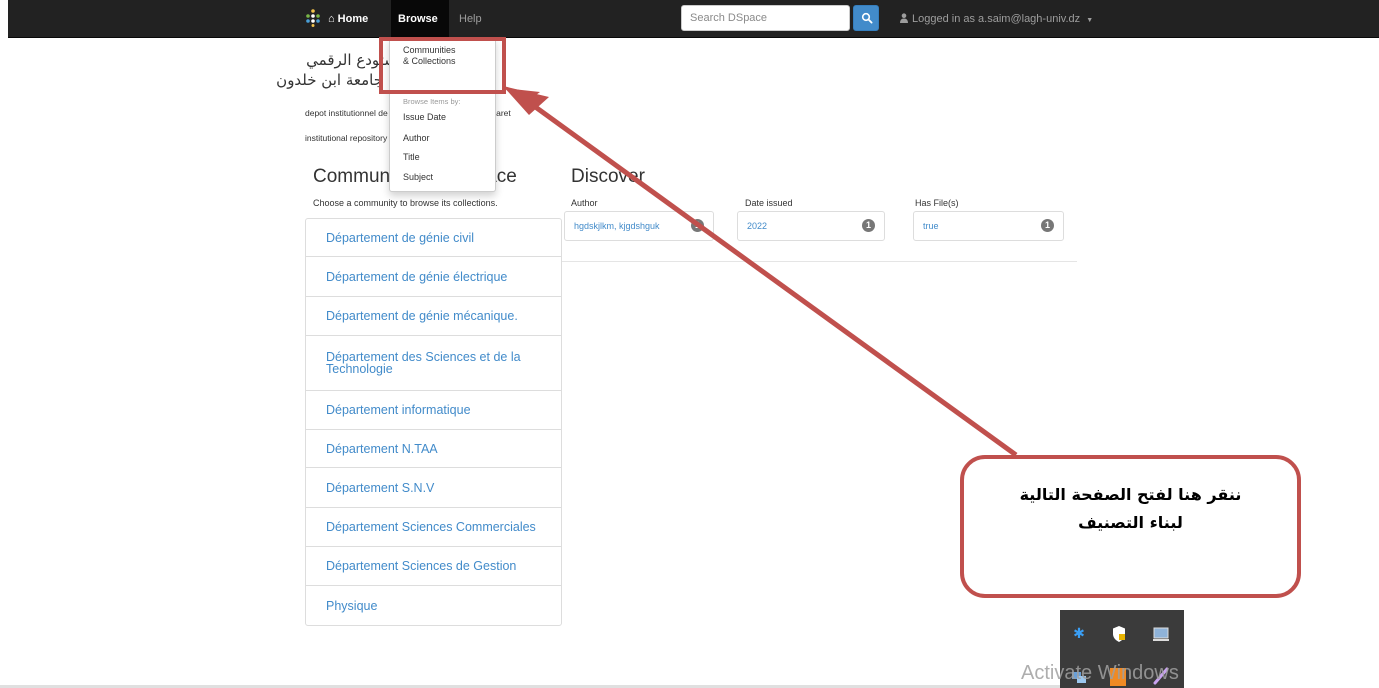  I want to click on callout-line-2: لبناء التصنيف, so click(1130, 522).